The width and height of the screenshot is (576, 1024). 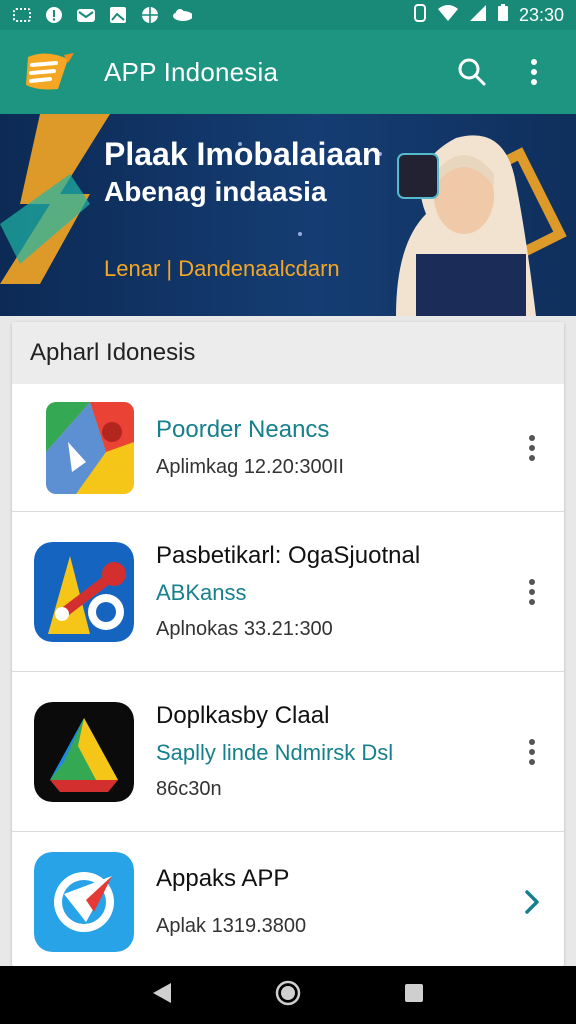 I want to click on app-logo-icon, so click(x=50, y=72).